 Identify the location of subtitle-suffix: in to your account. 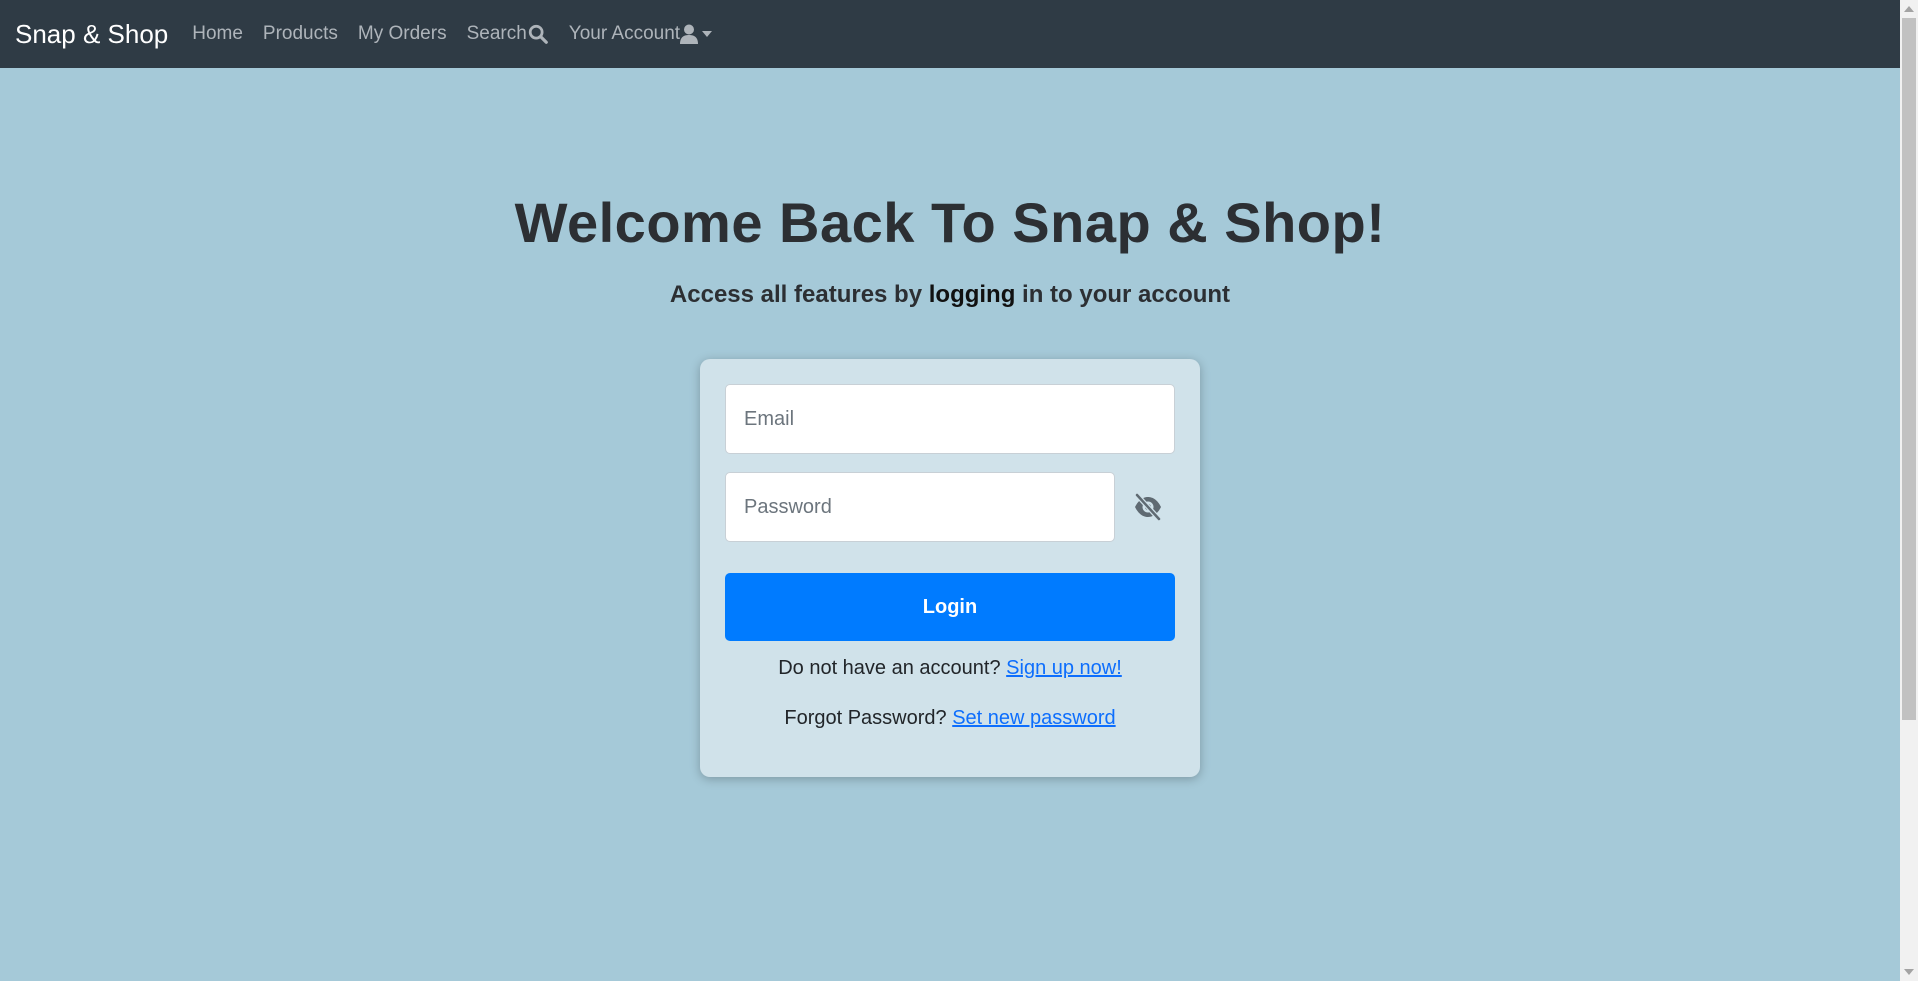
(1123, 294).